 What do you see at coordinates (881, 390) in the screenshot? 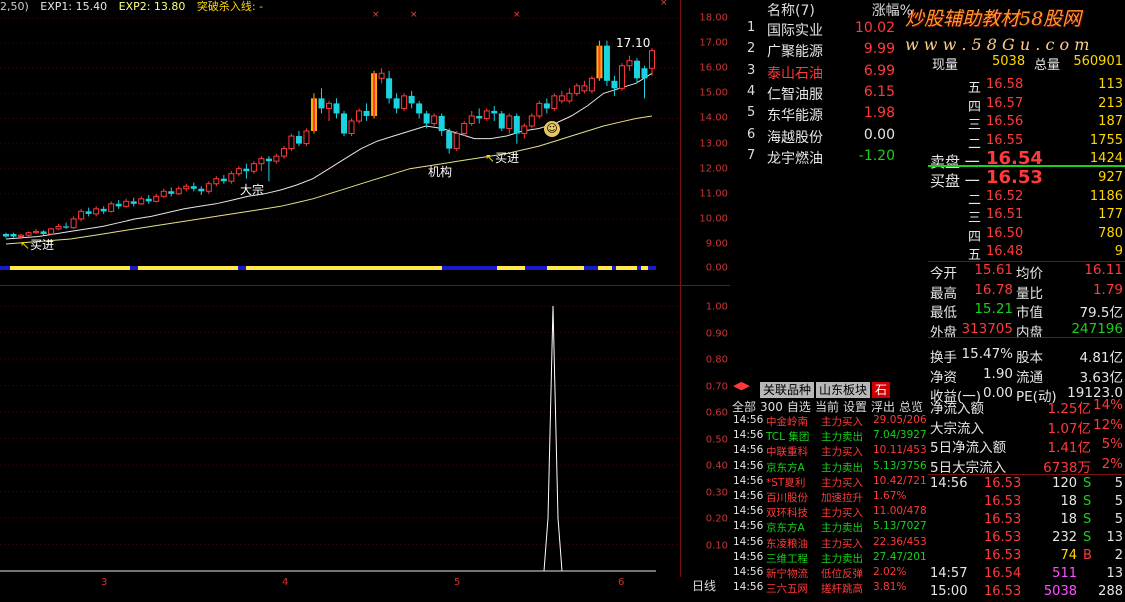
I see `feed-tab: 石` at bounding box center [881, 390].